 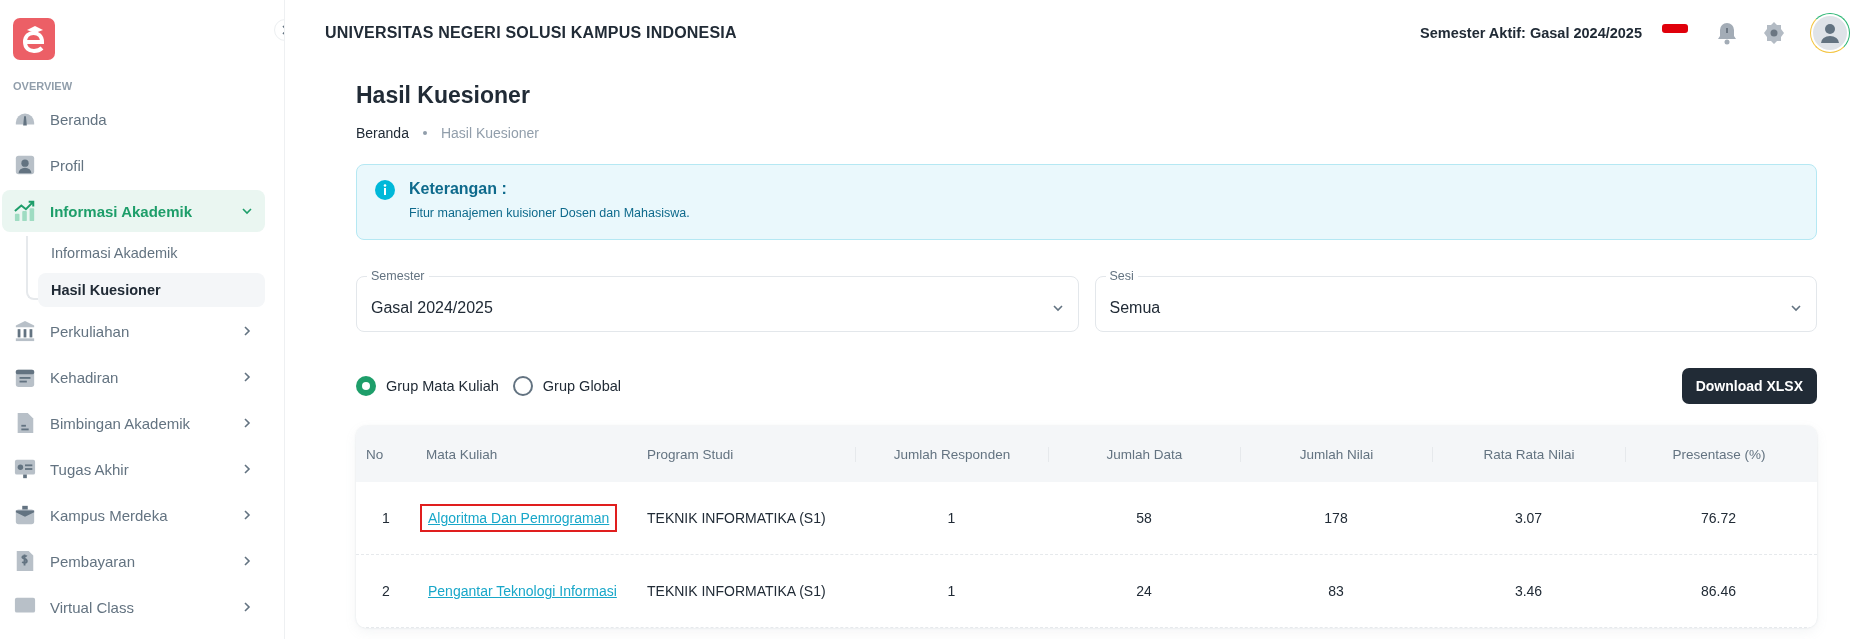 What do you see at coordinates (1528, 518) in the screenshot?
I see `table-cell-text: 3.07` at bounding box center [1528, 518].